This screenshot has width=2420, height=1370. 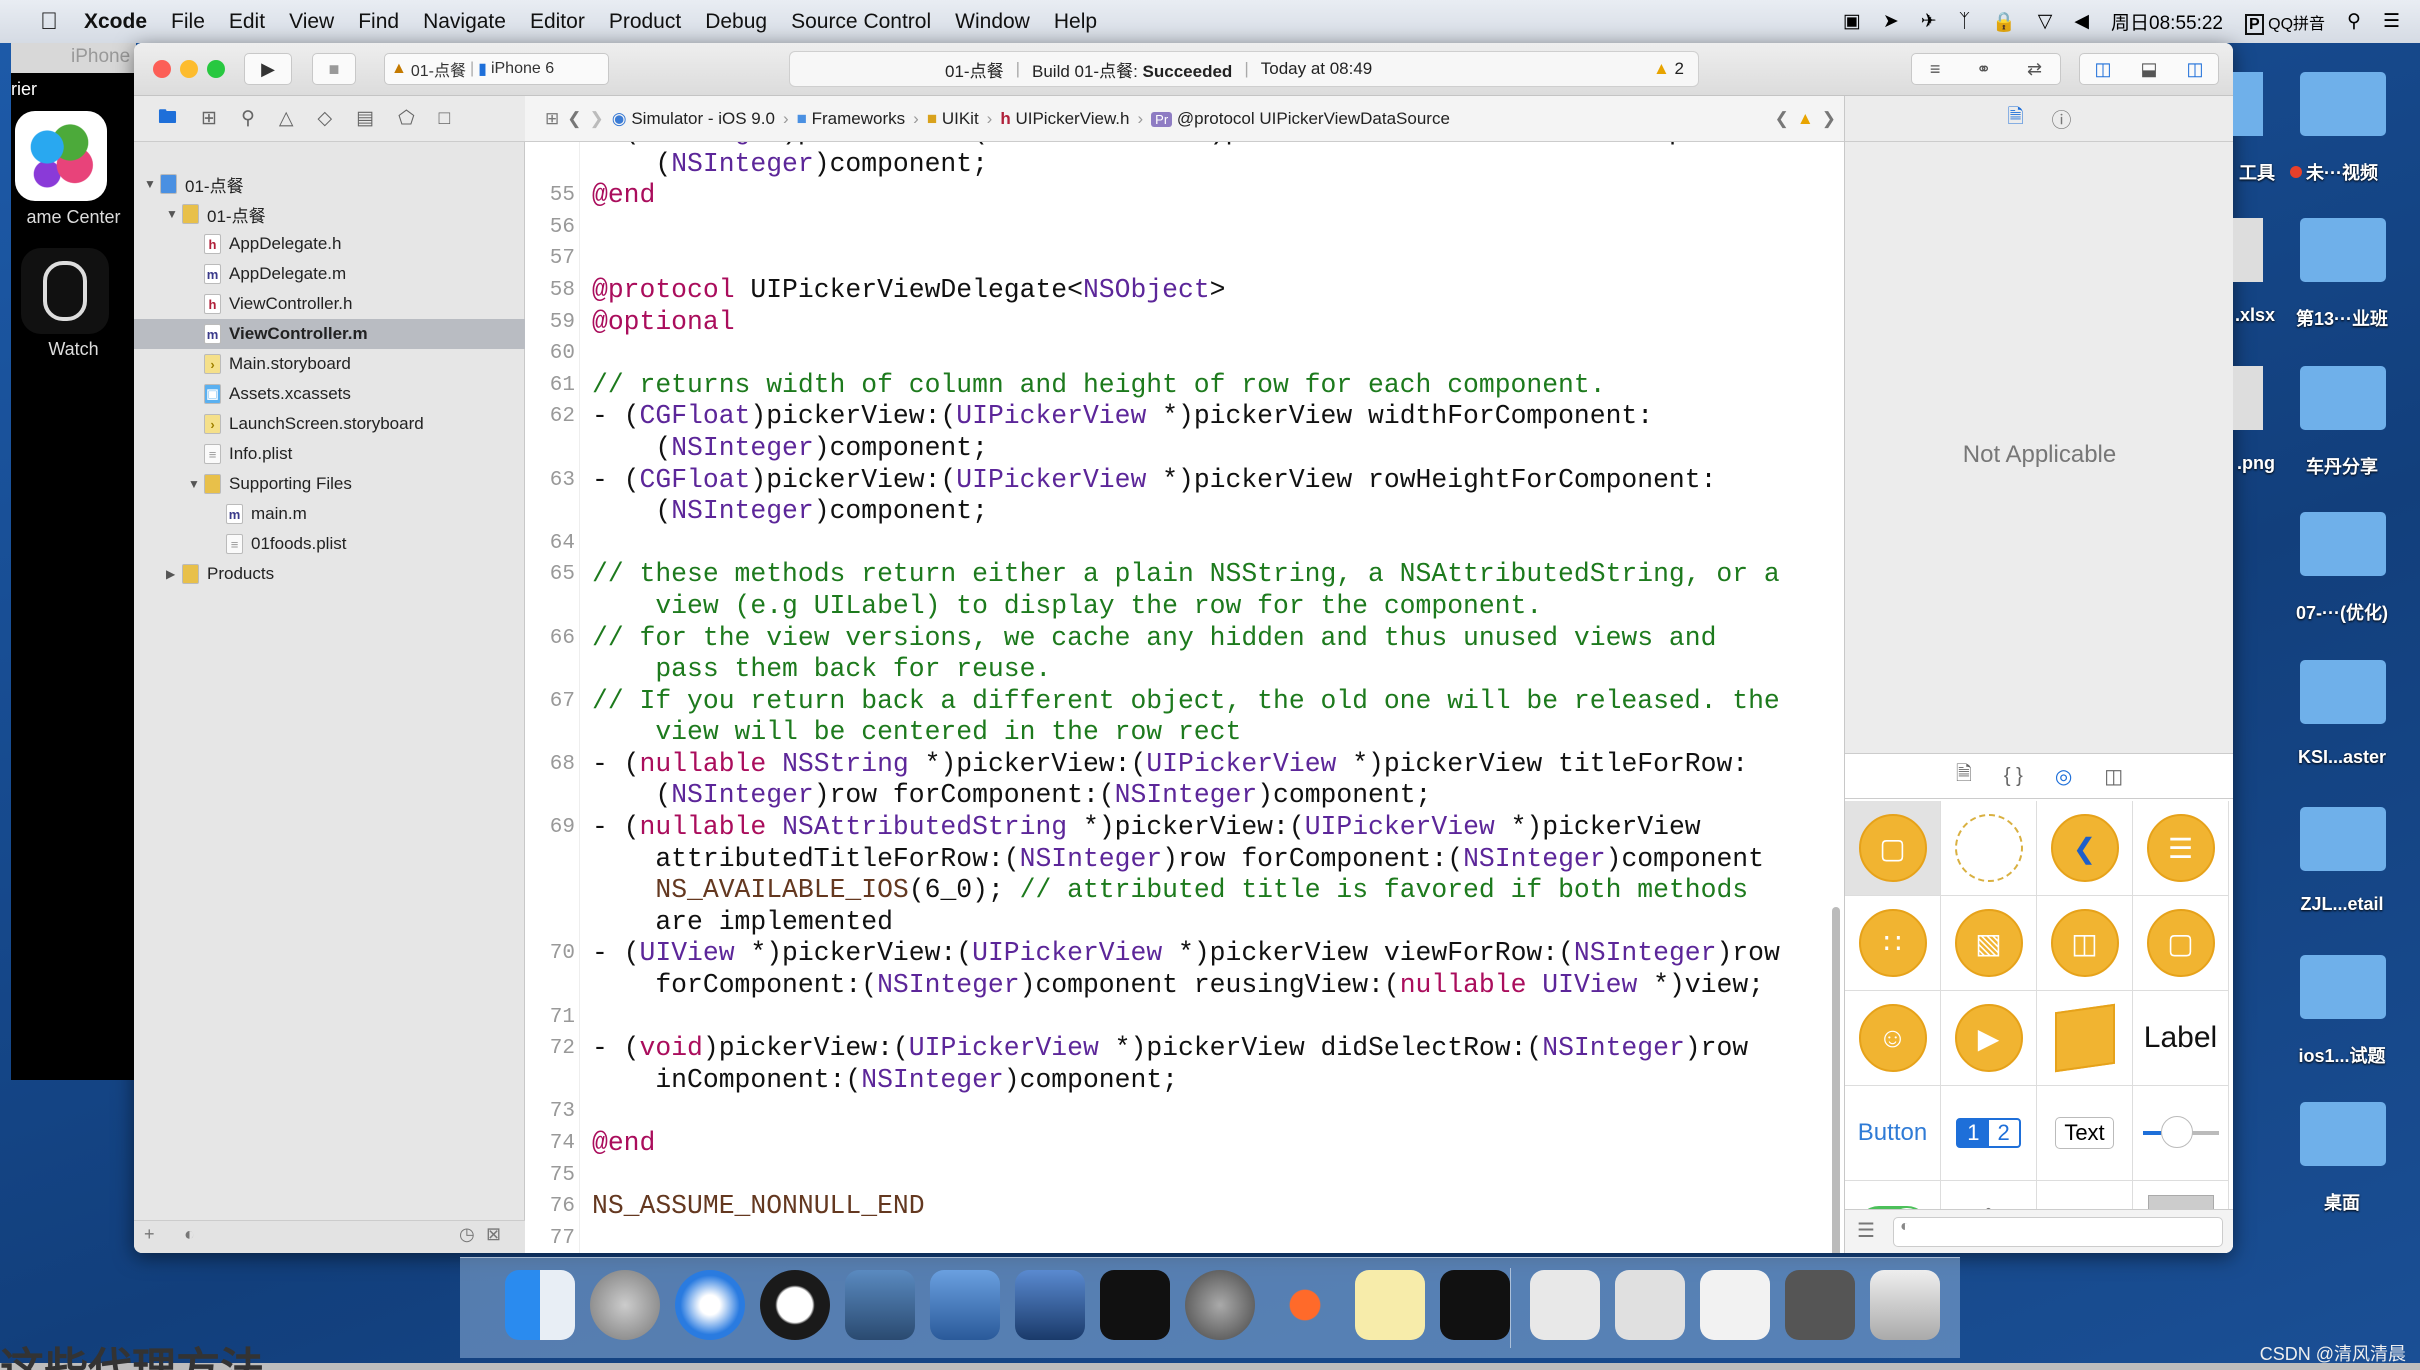 I want to click on notification-center-icon: ☰, so click(x=2391, y=21).